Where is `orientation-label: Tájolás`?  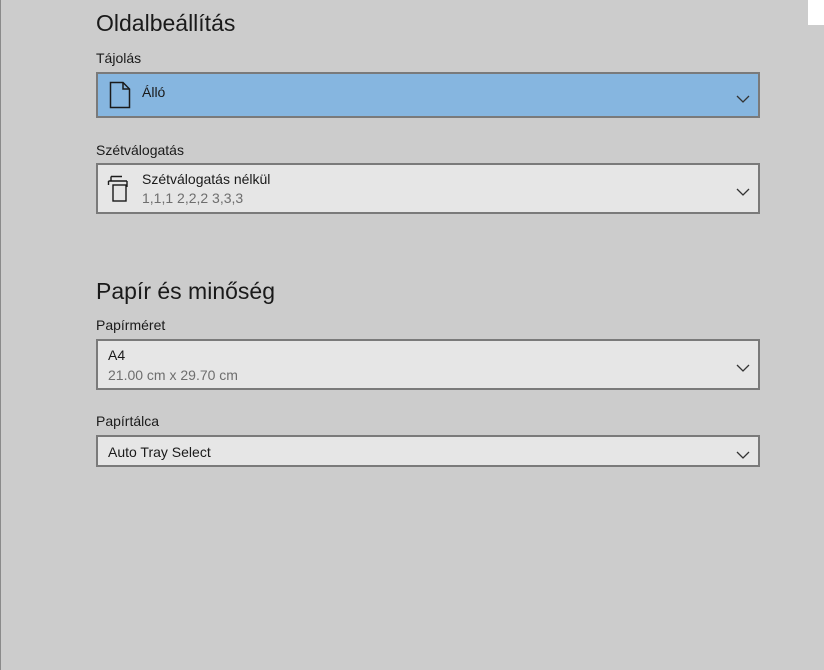
orientation-label: Tájolás is located at coordinates (119, 58).